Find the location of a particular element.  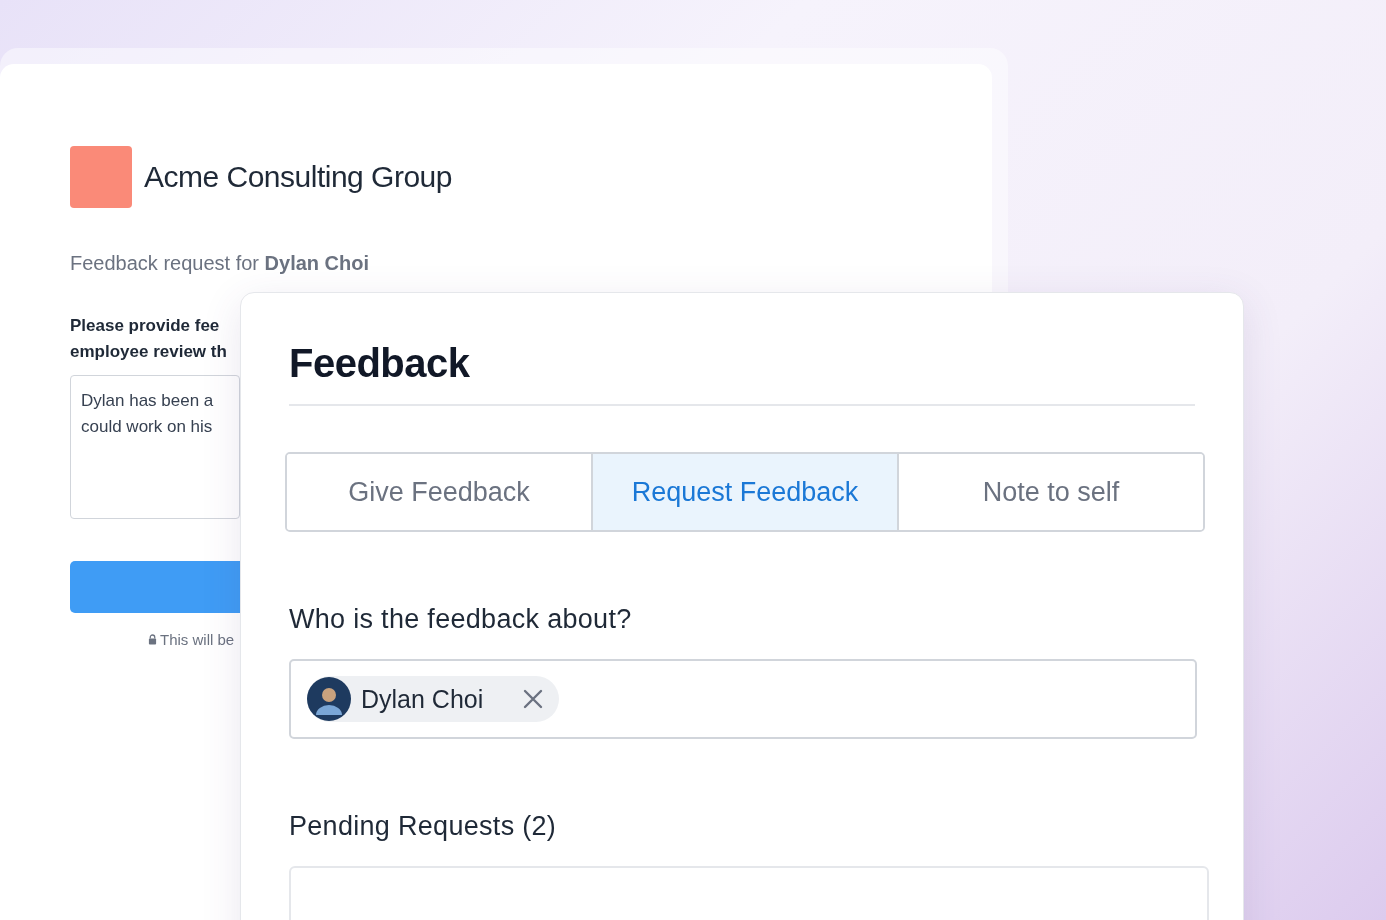

tab: Request Feedback is located at coordinates (746, 492).